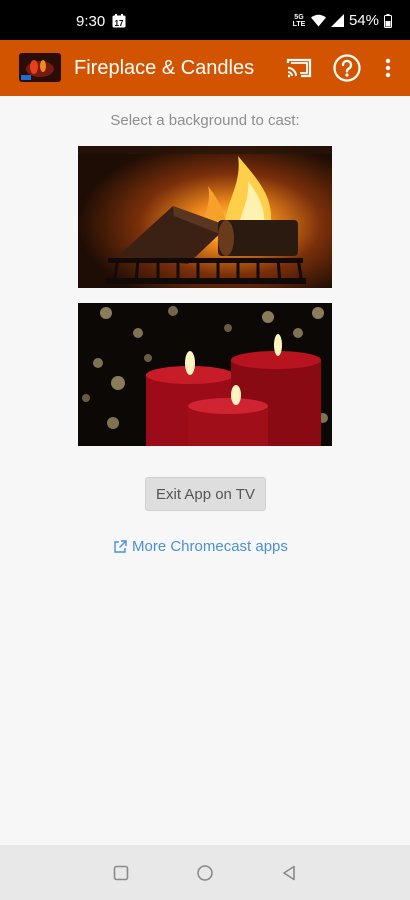 The width and height of the screenshot is (410, 900). I want to click on help-icon, so click(347, 68).